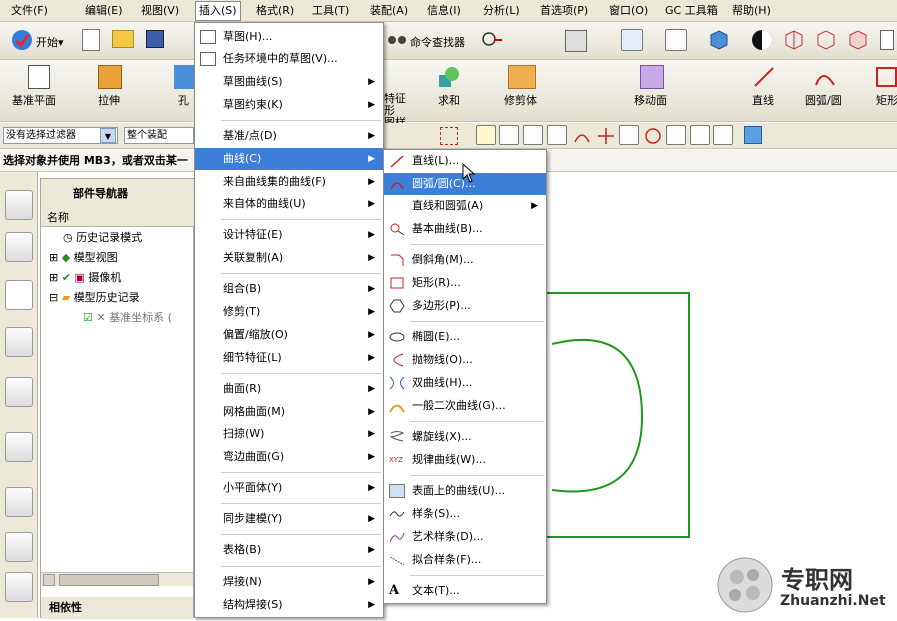  What do you see at coordinates (653, 136) in the screenshot?
I see `snap-quadrant-icon` at bounding box center [653, 136].